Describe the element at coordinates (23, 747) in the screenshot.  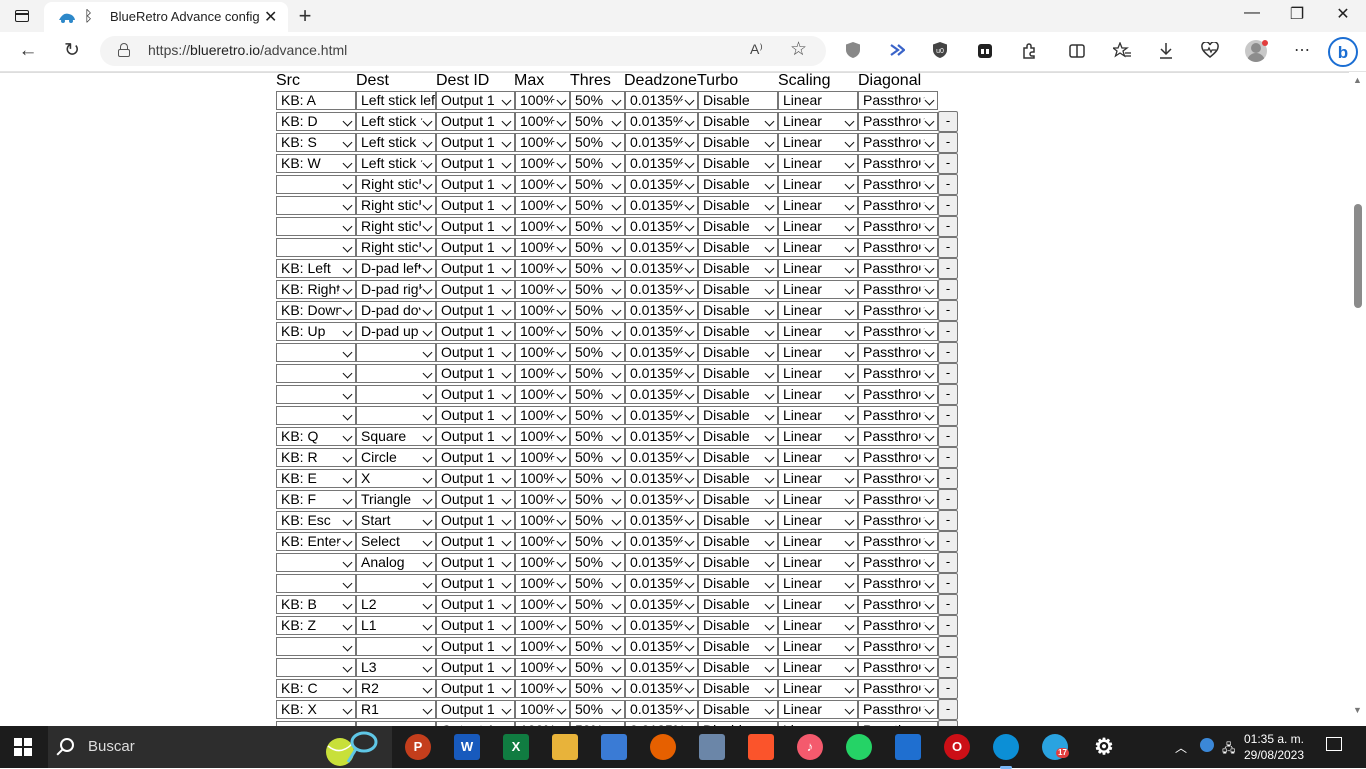
I see `windows-start-icon` at that location.